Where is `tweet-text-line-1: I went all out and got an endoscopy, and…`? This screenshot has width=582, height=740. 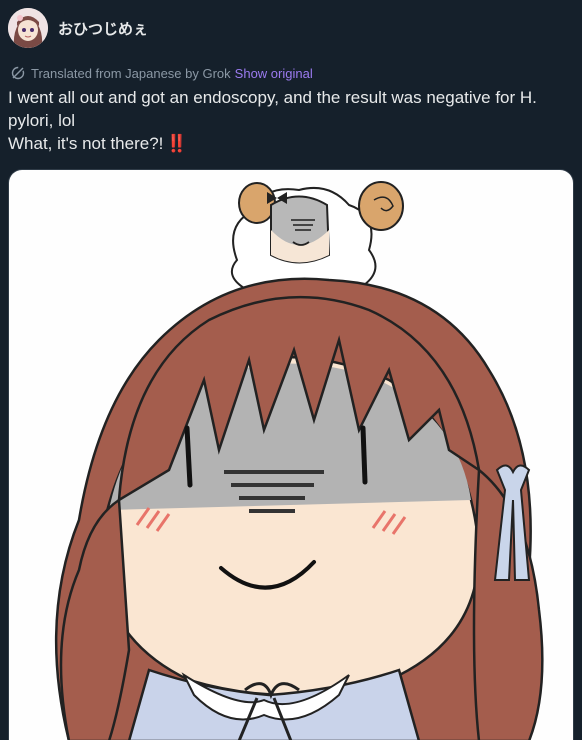 tweet-text-line-1: I went all out and got an endoscopy, and… is located at coordinates (272, 109).